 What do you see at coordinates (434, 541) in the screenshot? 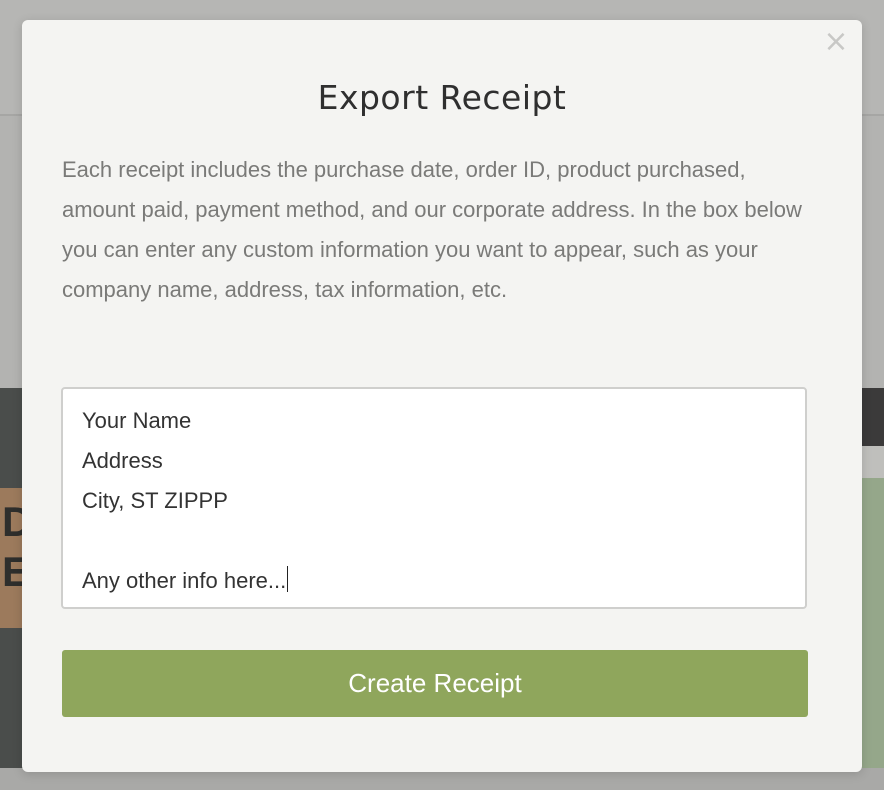
I see `textarea-line` at bounding box center [434, 541].